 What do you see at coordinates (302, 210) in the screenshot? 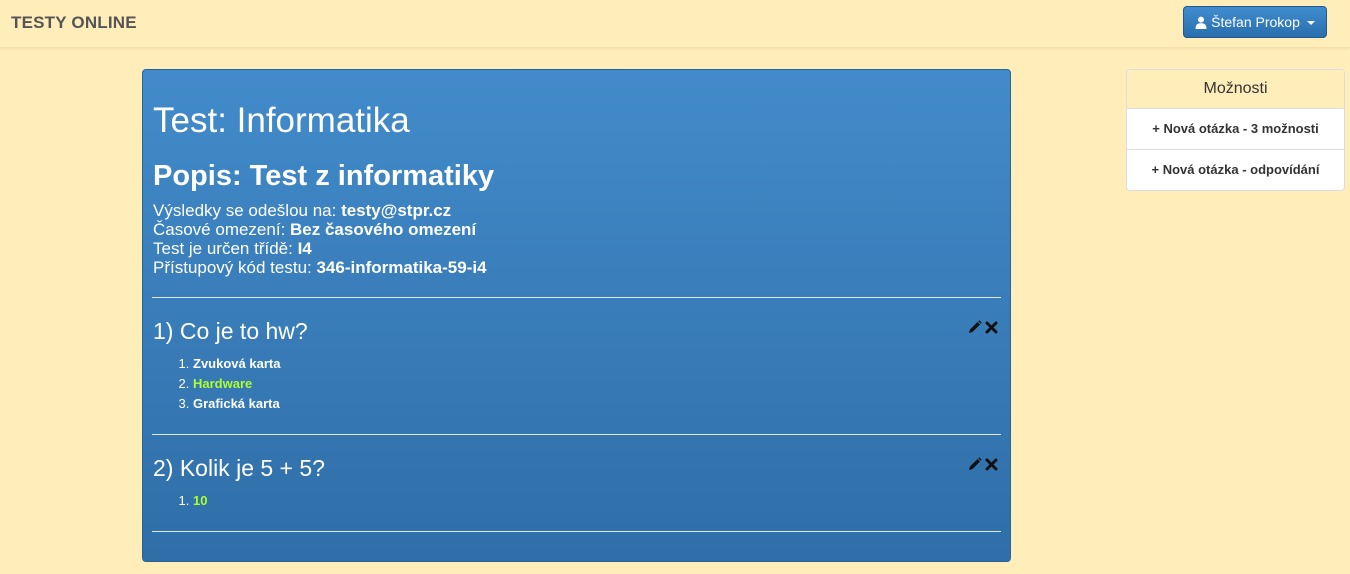
I see `meta-email: Výsledky se odešlou na: testy@stpr.cz` at bounding box center [302, 210].